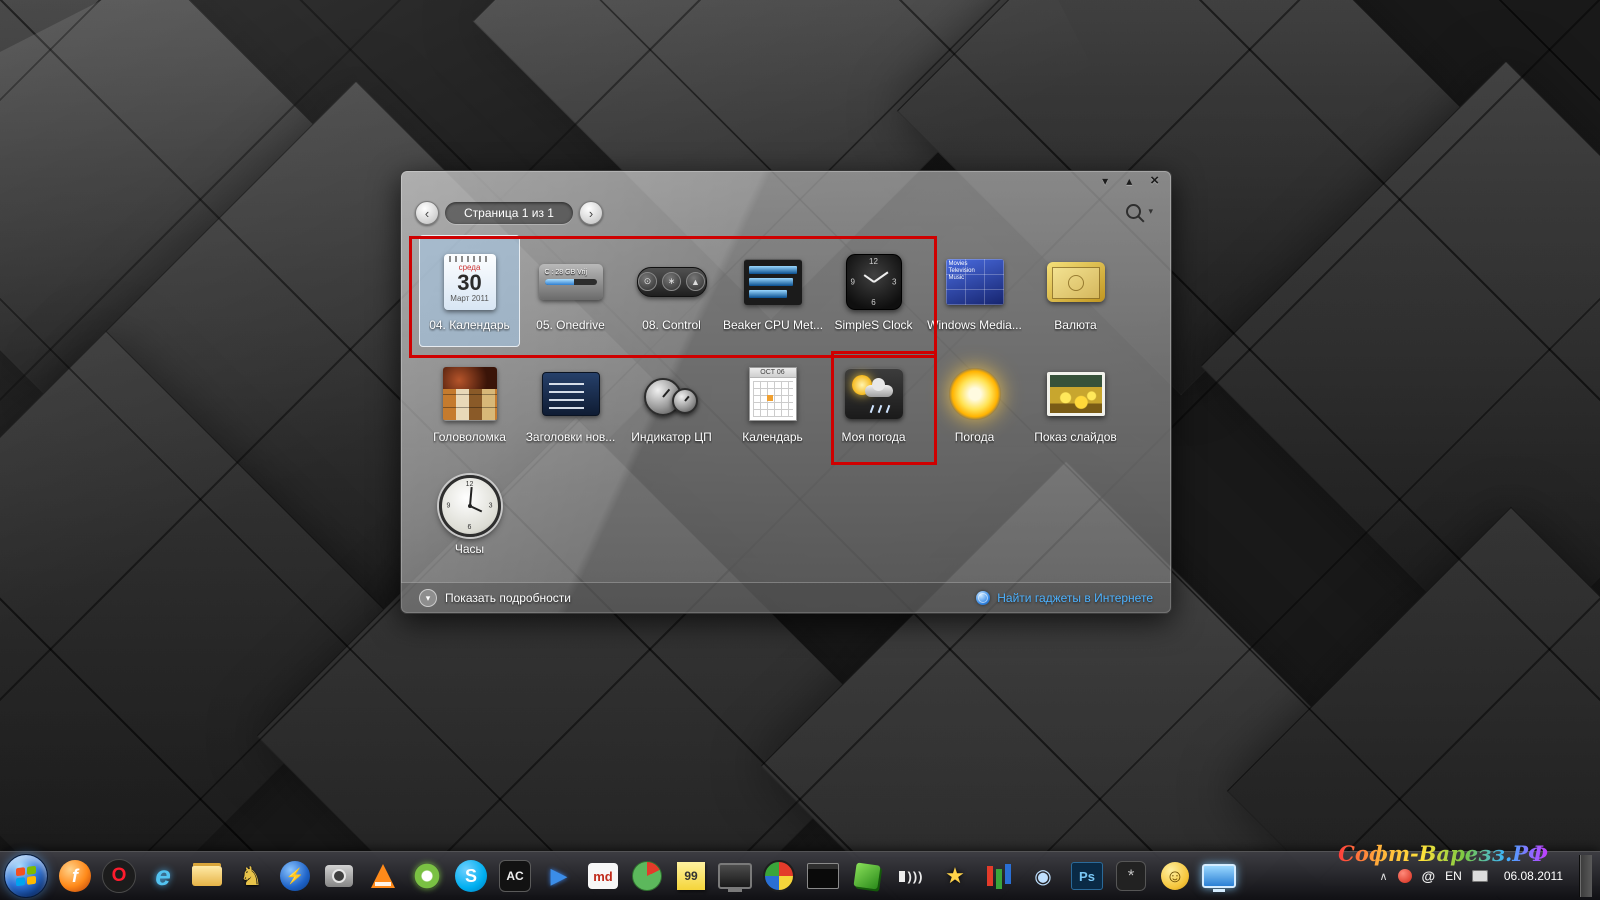 This screenshot has height=900, width=1600. I want to click on windows-flag-icon, so click(26, 876).